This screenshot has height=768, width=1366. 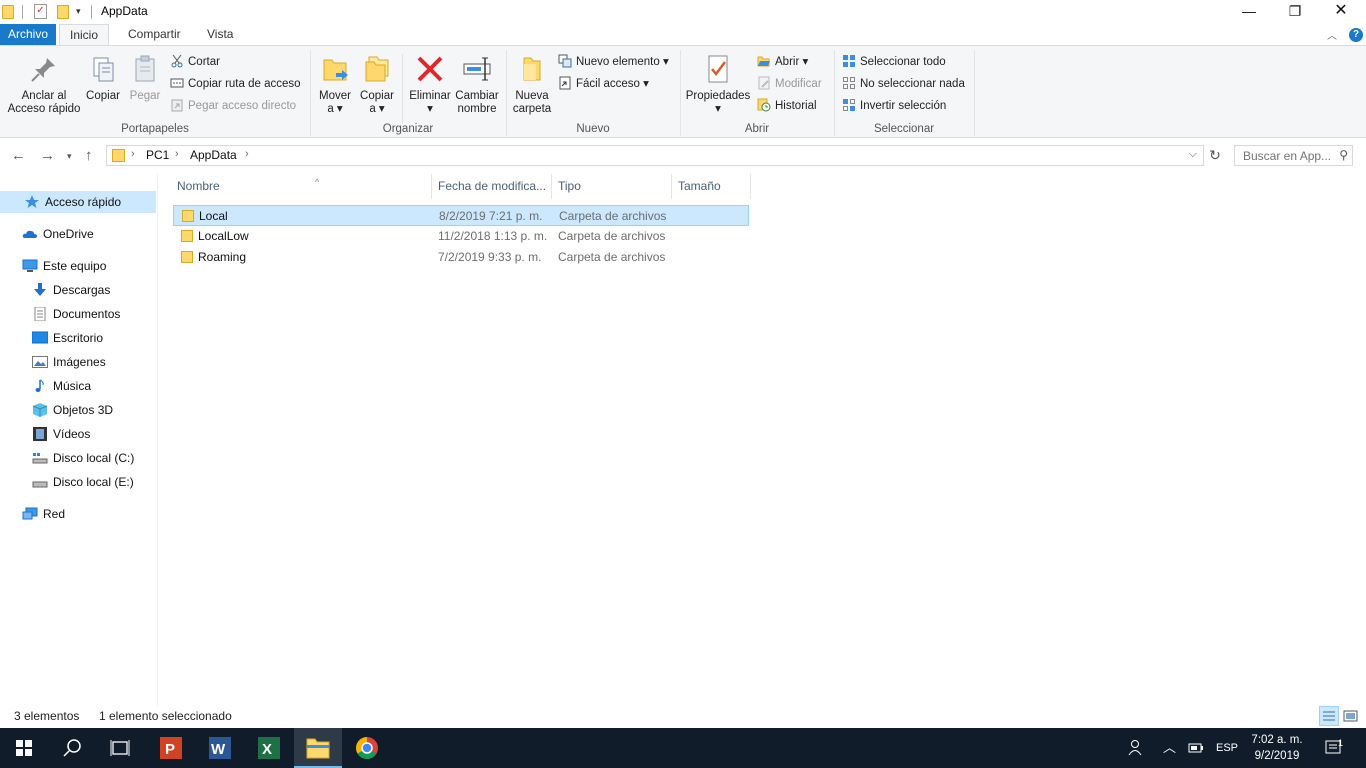 What do you see at coordinates (83, 458) in the screenshot?
I see `nav-item-disco-c: Disco local (C:)` at bounding box center [83, 458].